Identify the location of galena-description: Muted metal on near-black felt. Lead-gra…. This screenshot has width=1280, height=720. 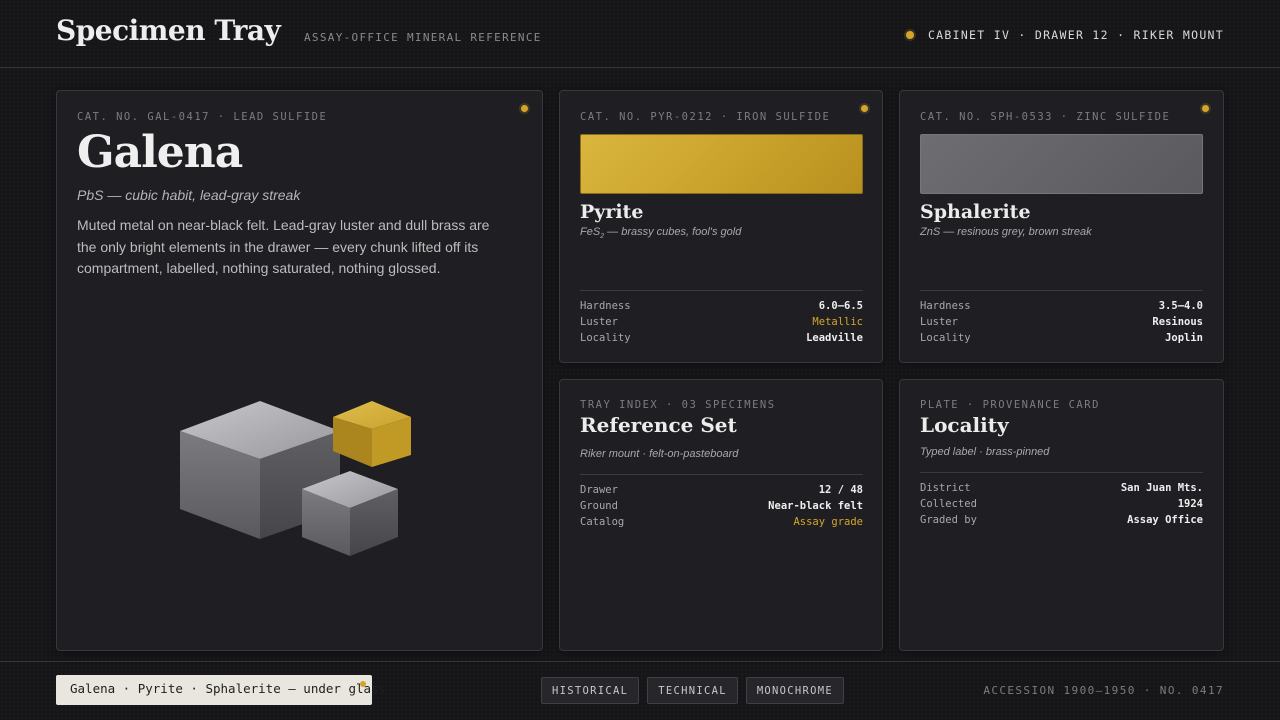
(283, 246).